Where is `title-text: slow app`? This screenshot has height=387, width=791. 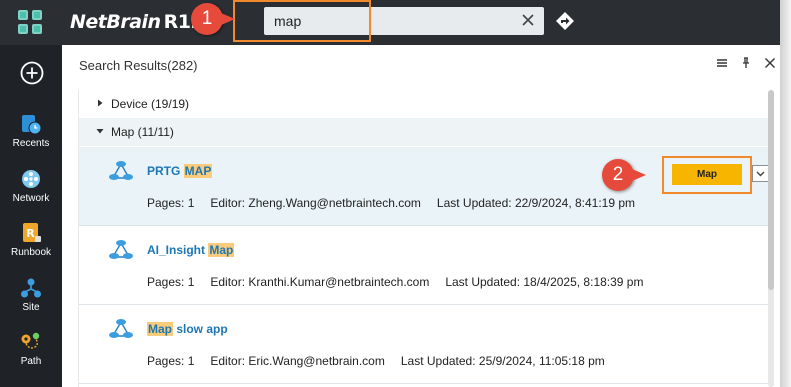
title-text: slow app is located at coordinates (200, 329).